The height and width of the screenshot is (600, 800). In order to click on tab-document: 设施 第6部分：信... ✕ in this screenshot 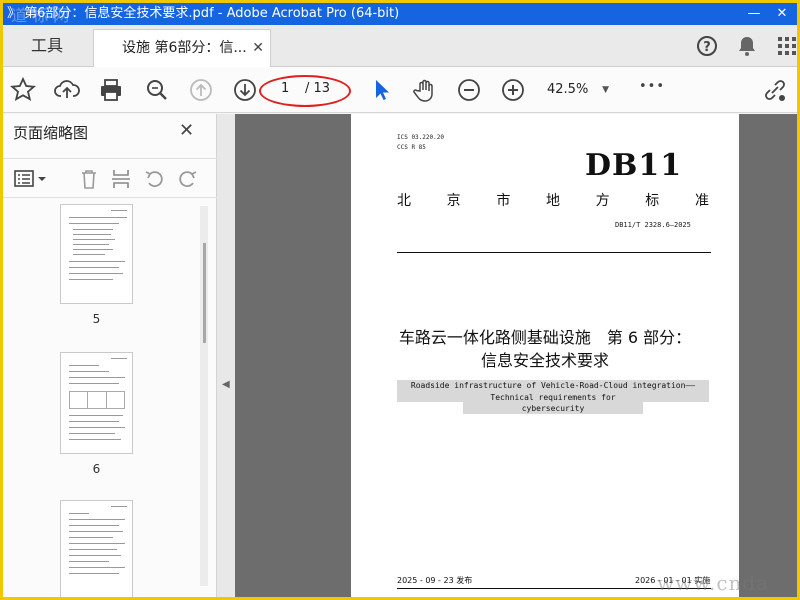, I will do `click(182, 48)`.